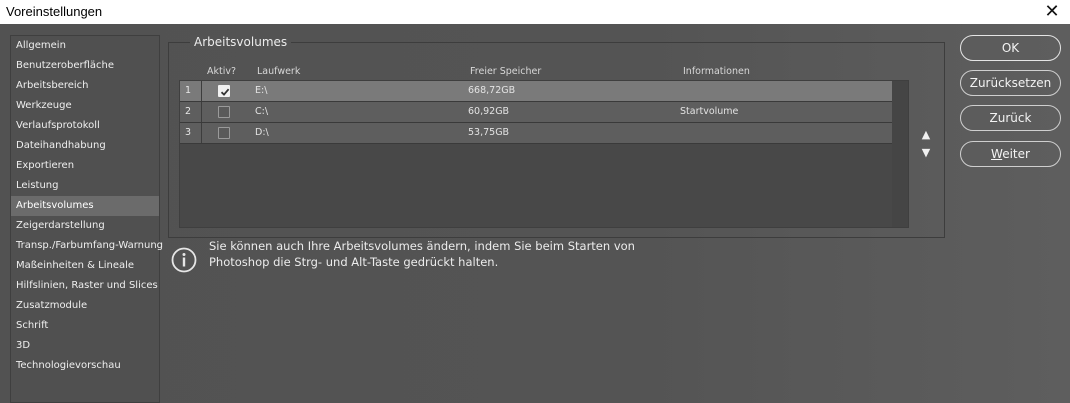 This screenshot has height=403, width=1070. Describe the element at coordinates (85, 326) in the screenshot. I see `sidebar-item-schrift: Schrift` at that location.